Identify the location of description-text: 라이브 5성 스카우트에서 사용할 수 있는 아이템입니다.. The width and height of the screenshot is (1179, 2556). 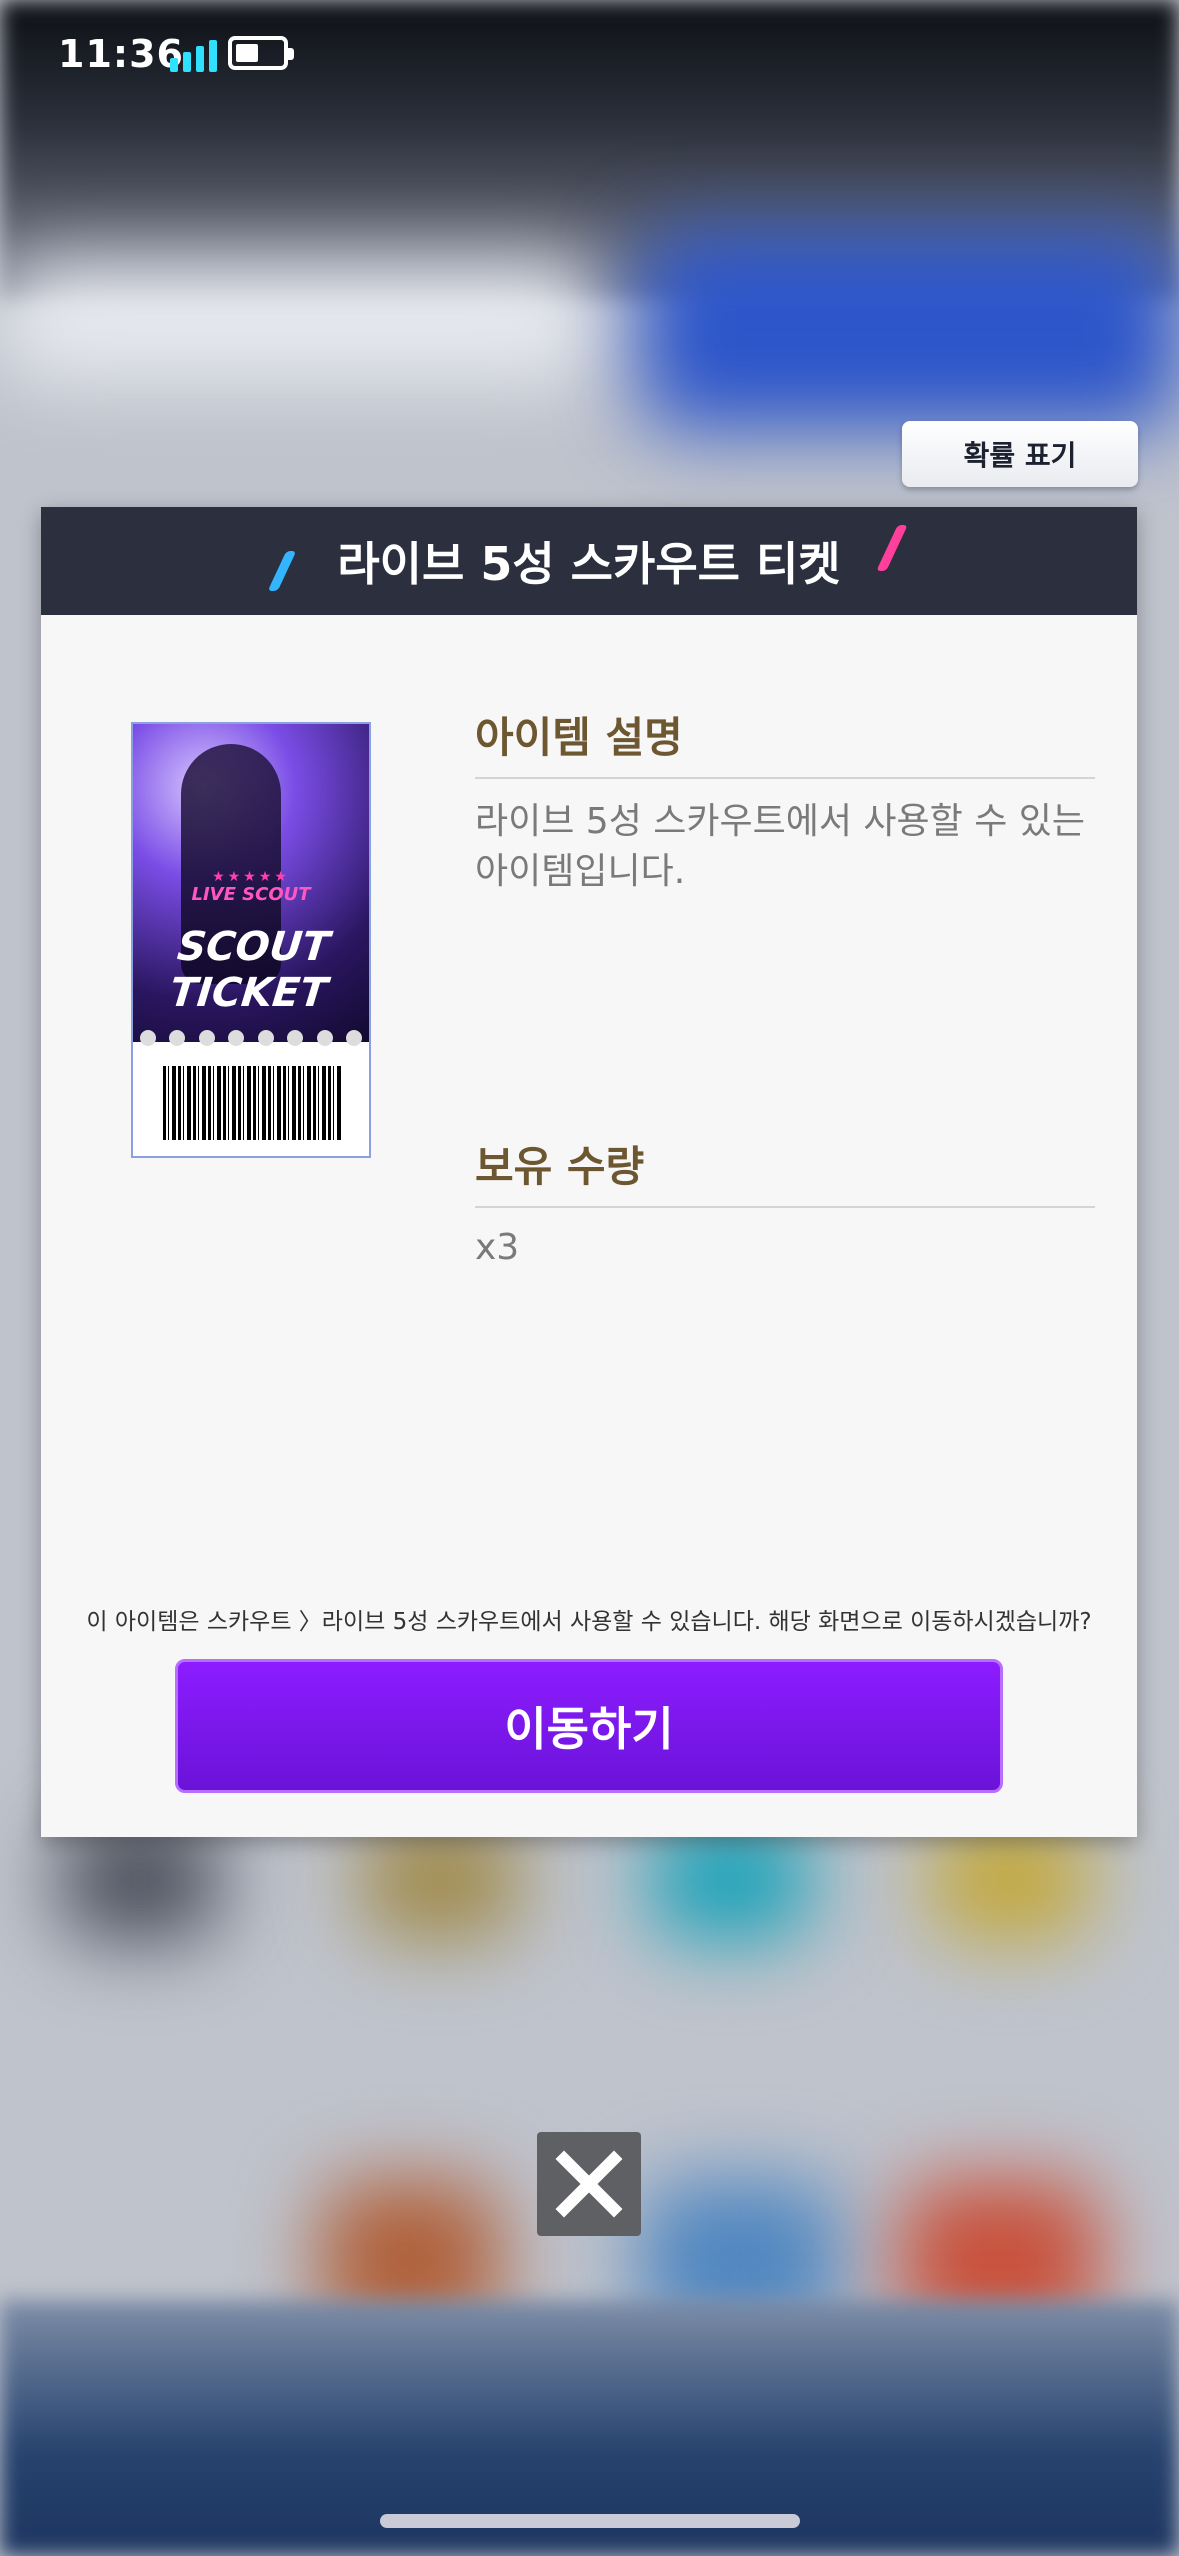
(780, 846).